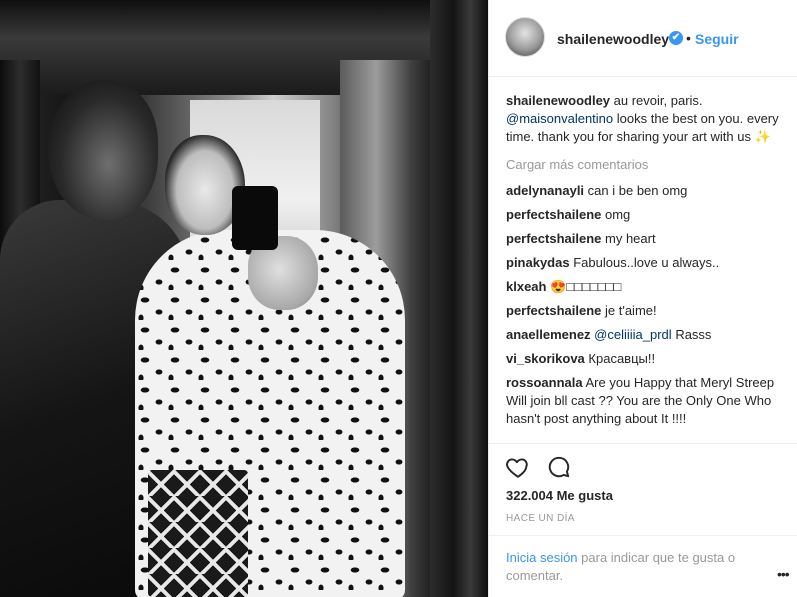 Image resolution: width=797 pixels, height=597 pixels. What do you see at coordinates (783, 574) in the screenshot?
I see `more-options-icon: •••` at bounding box center [783, 574].